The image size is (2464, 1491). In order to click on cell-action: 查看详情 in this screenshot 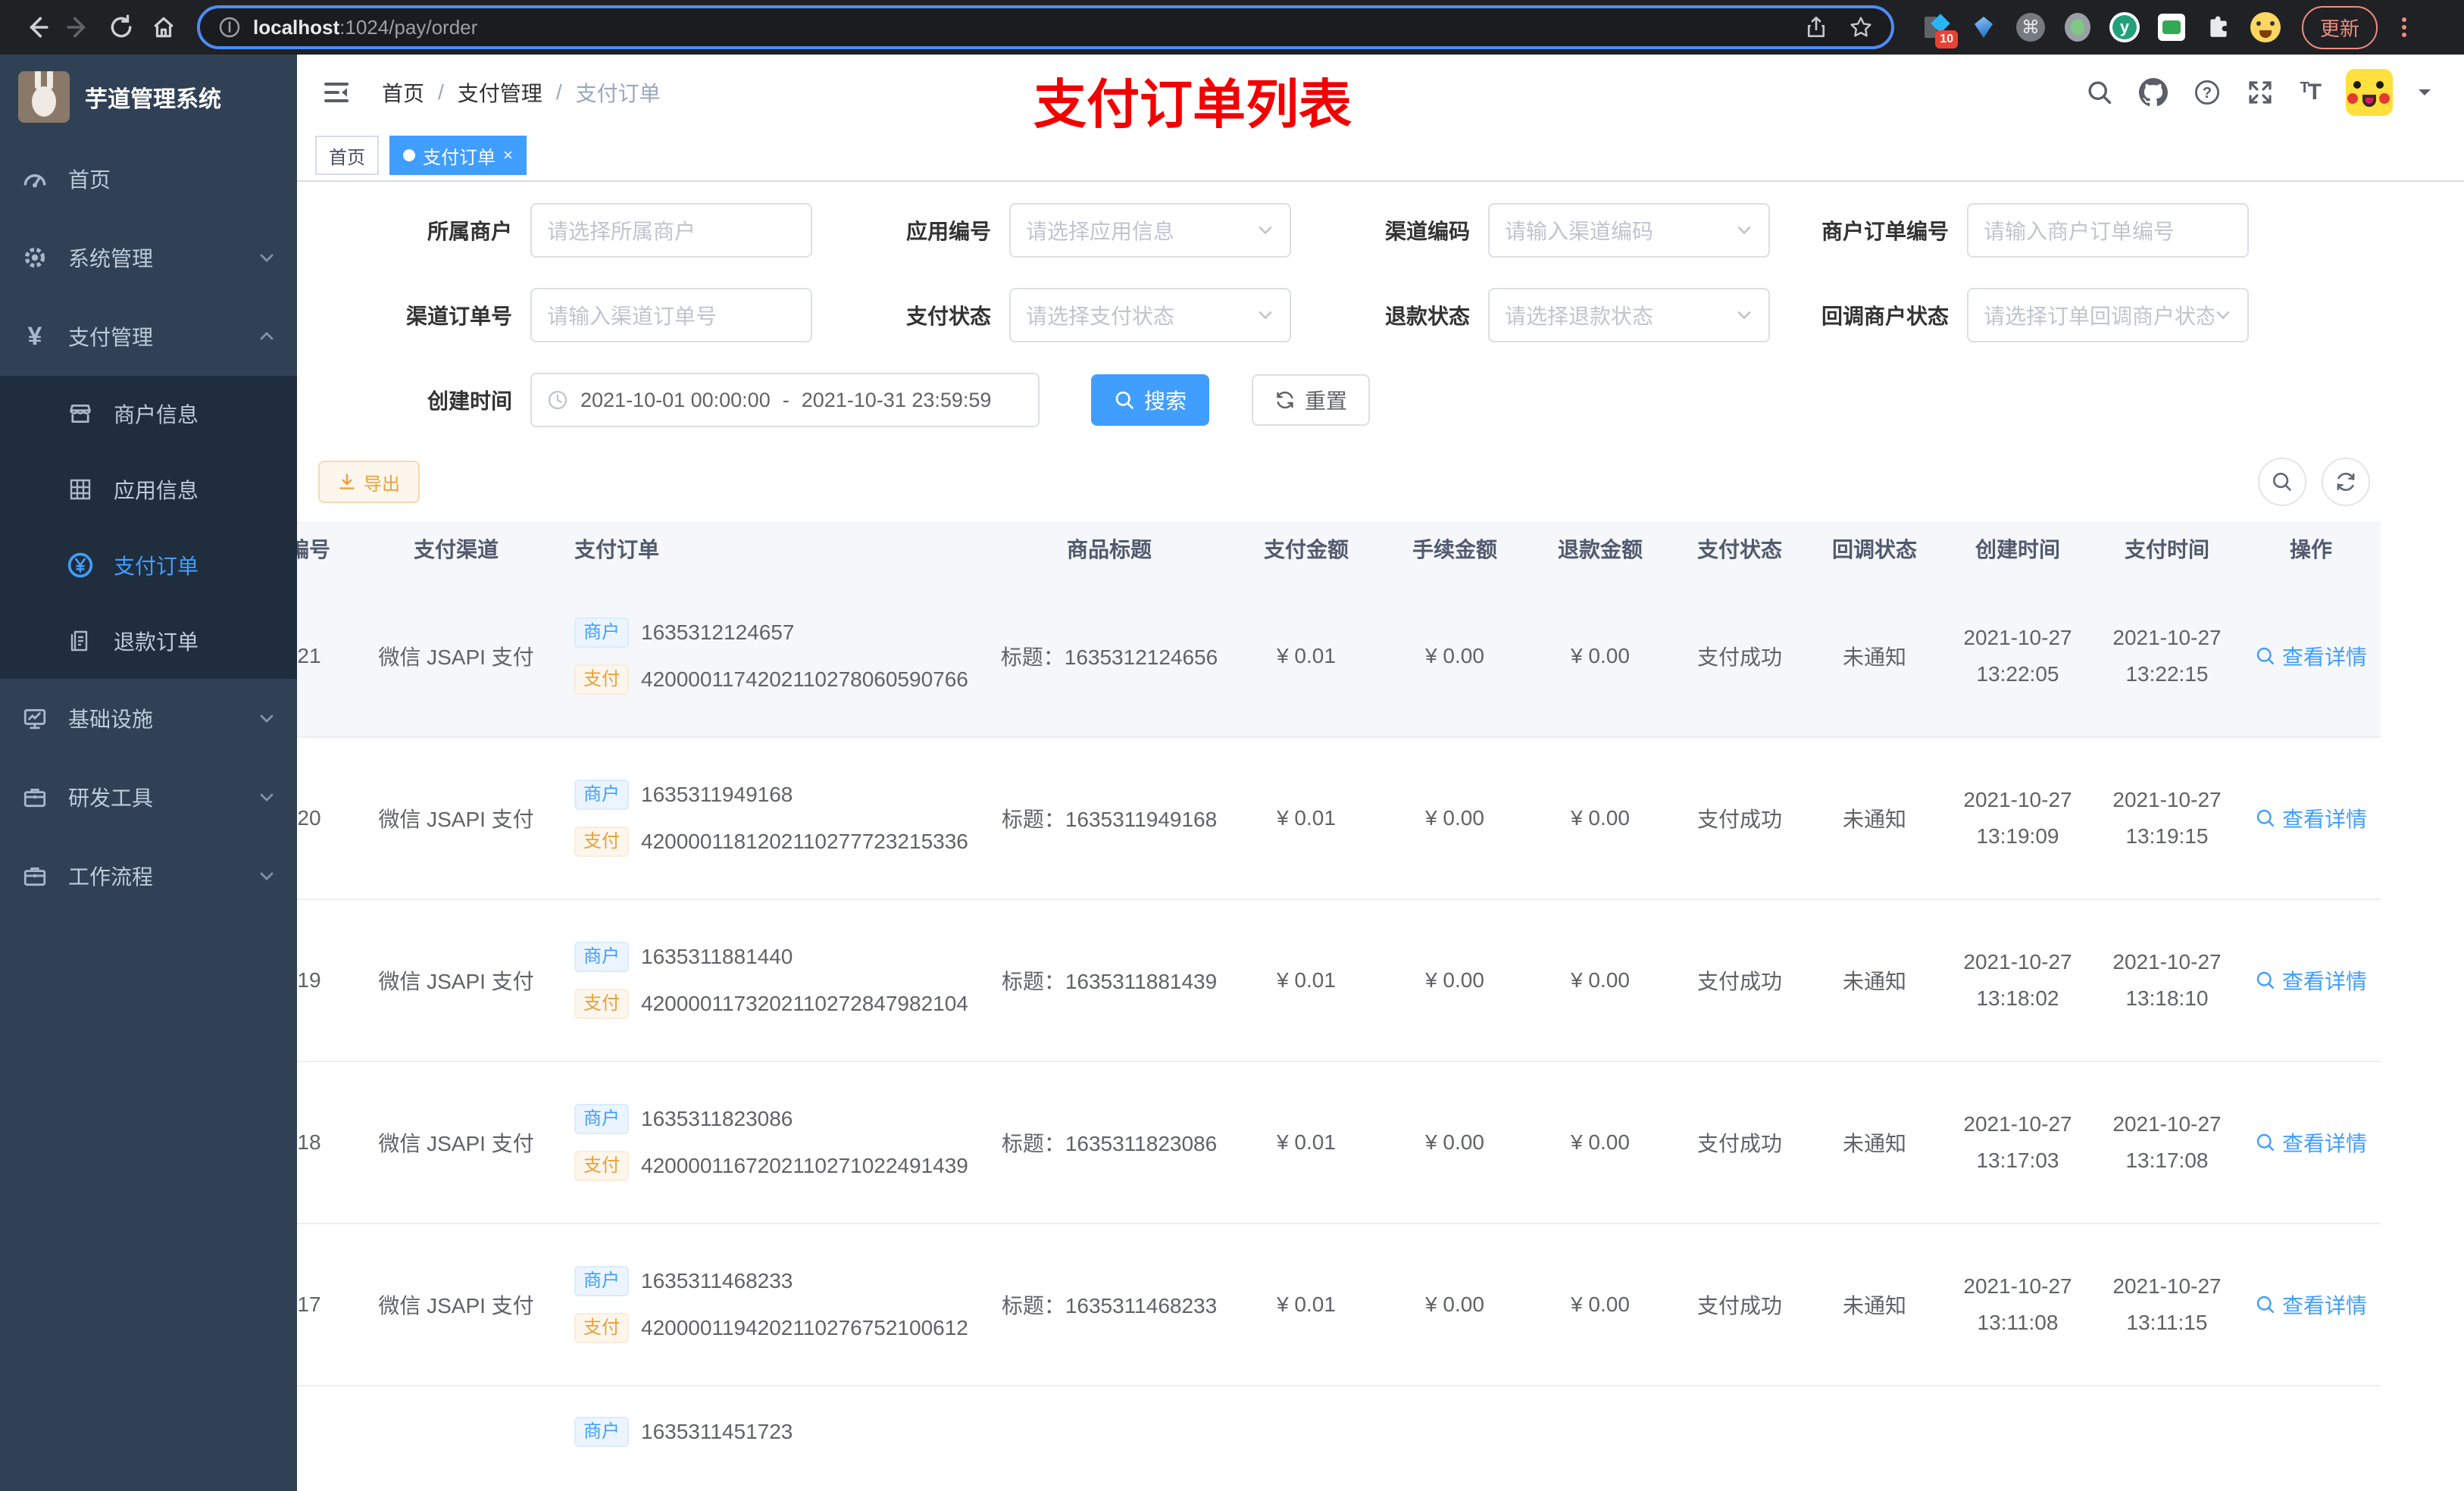, I will do `click(2311, 656)`.